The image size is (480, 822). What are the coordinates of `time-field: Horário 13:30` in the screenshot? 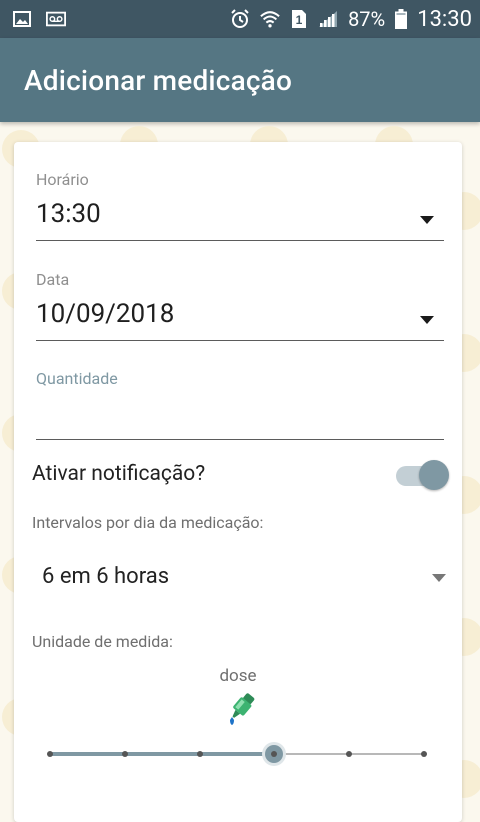 It's located at (240, 205).